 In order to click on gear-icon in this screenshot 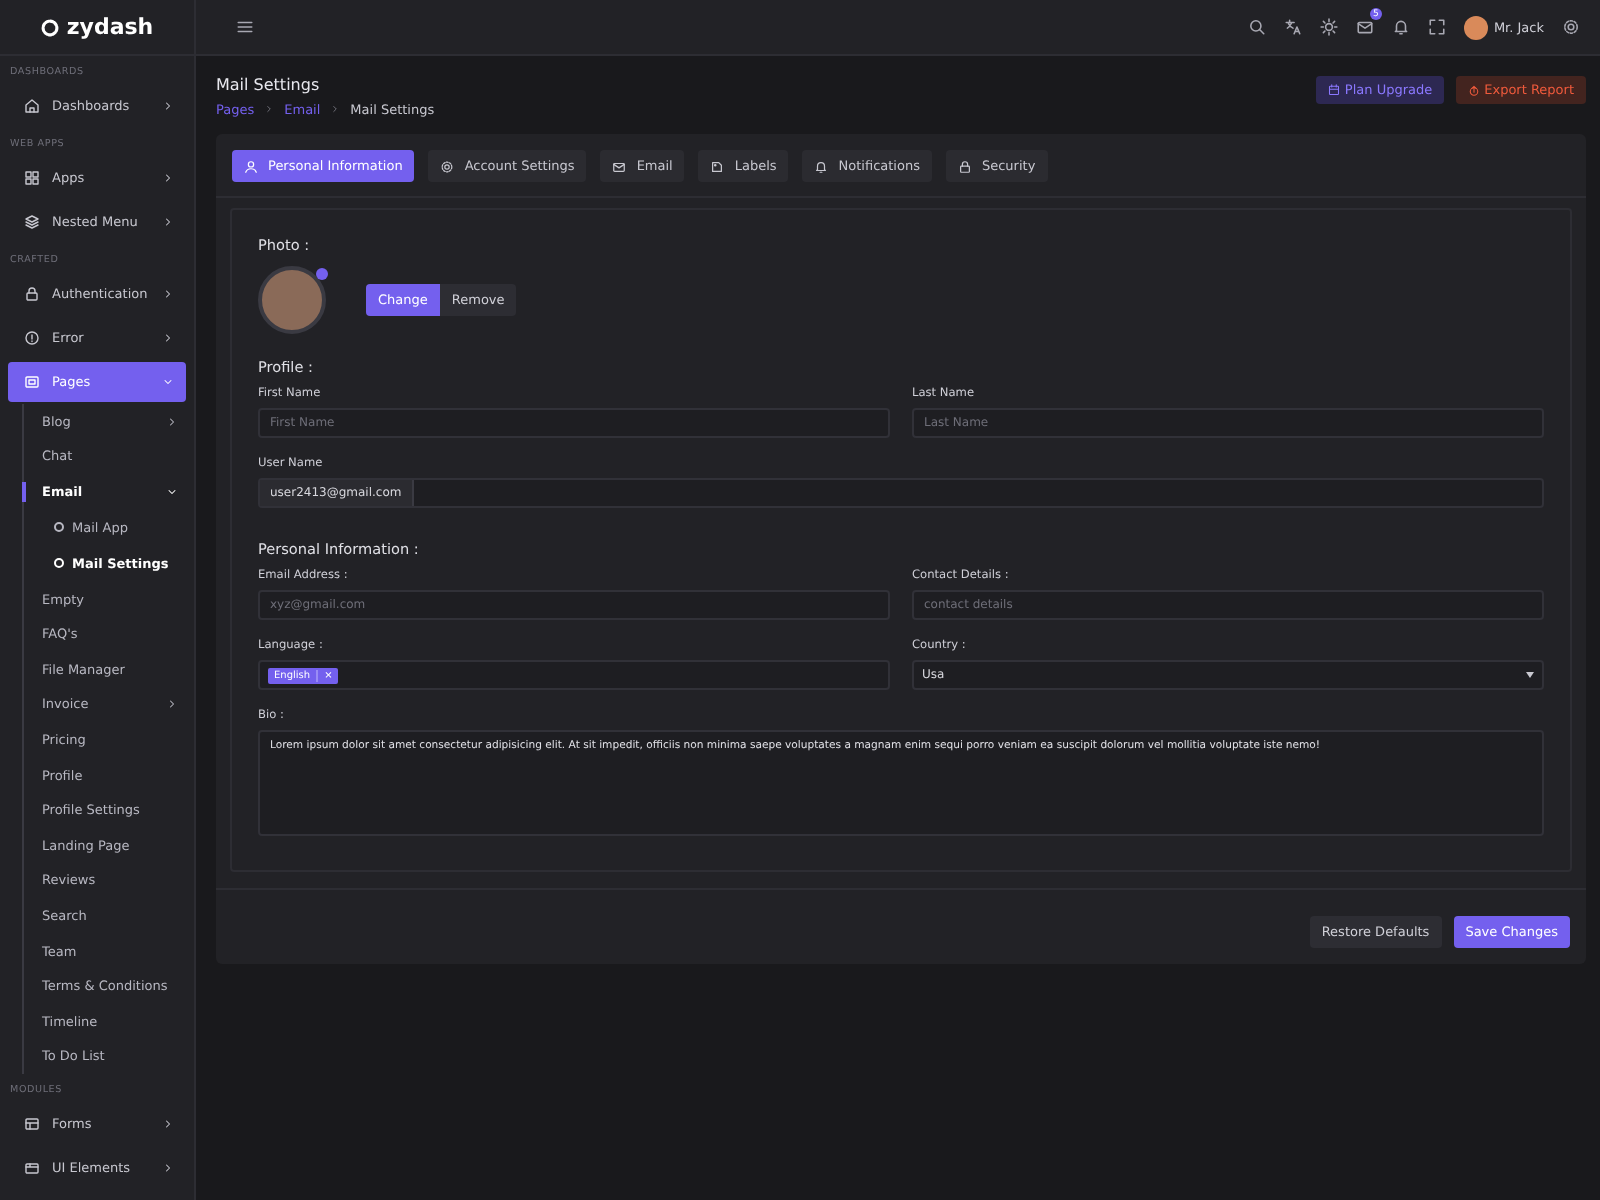, I will do `click(447, 166)`.